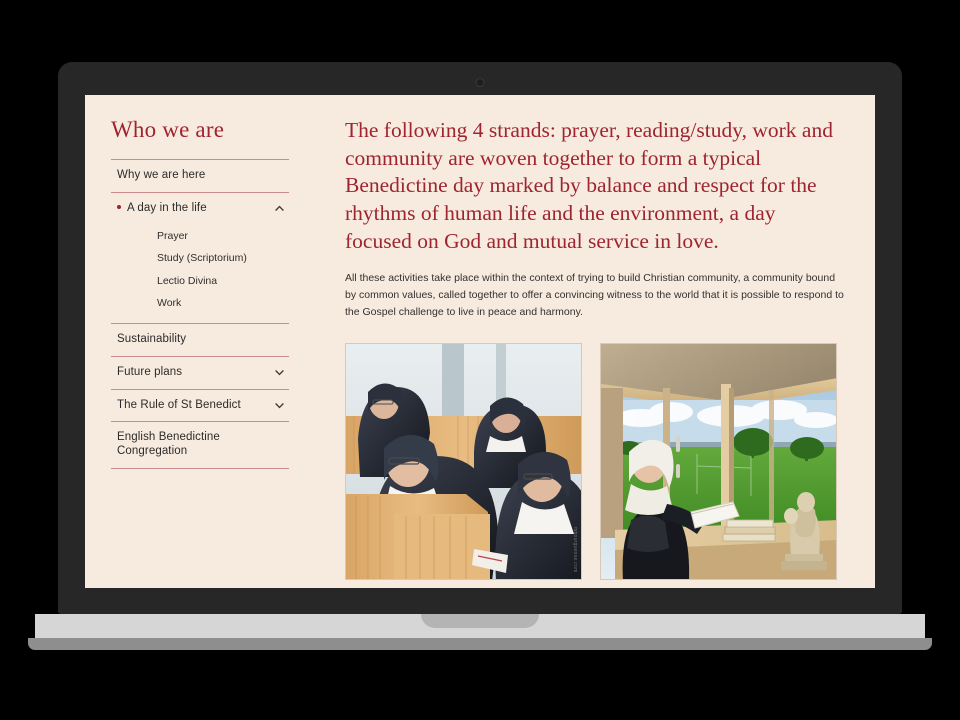 This screenshot has height=720, width=960. Describe the element at coordinates (718, 461) in the screenshot. I see `photo-study-scriptorium` at that location.